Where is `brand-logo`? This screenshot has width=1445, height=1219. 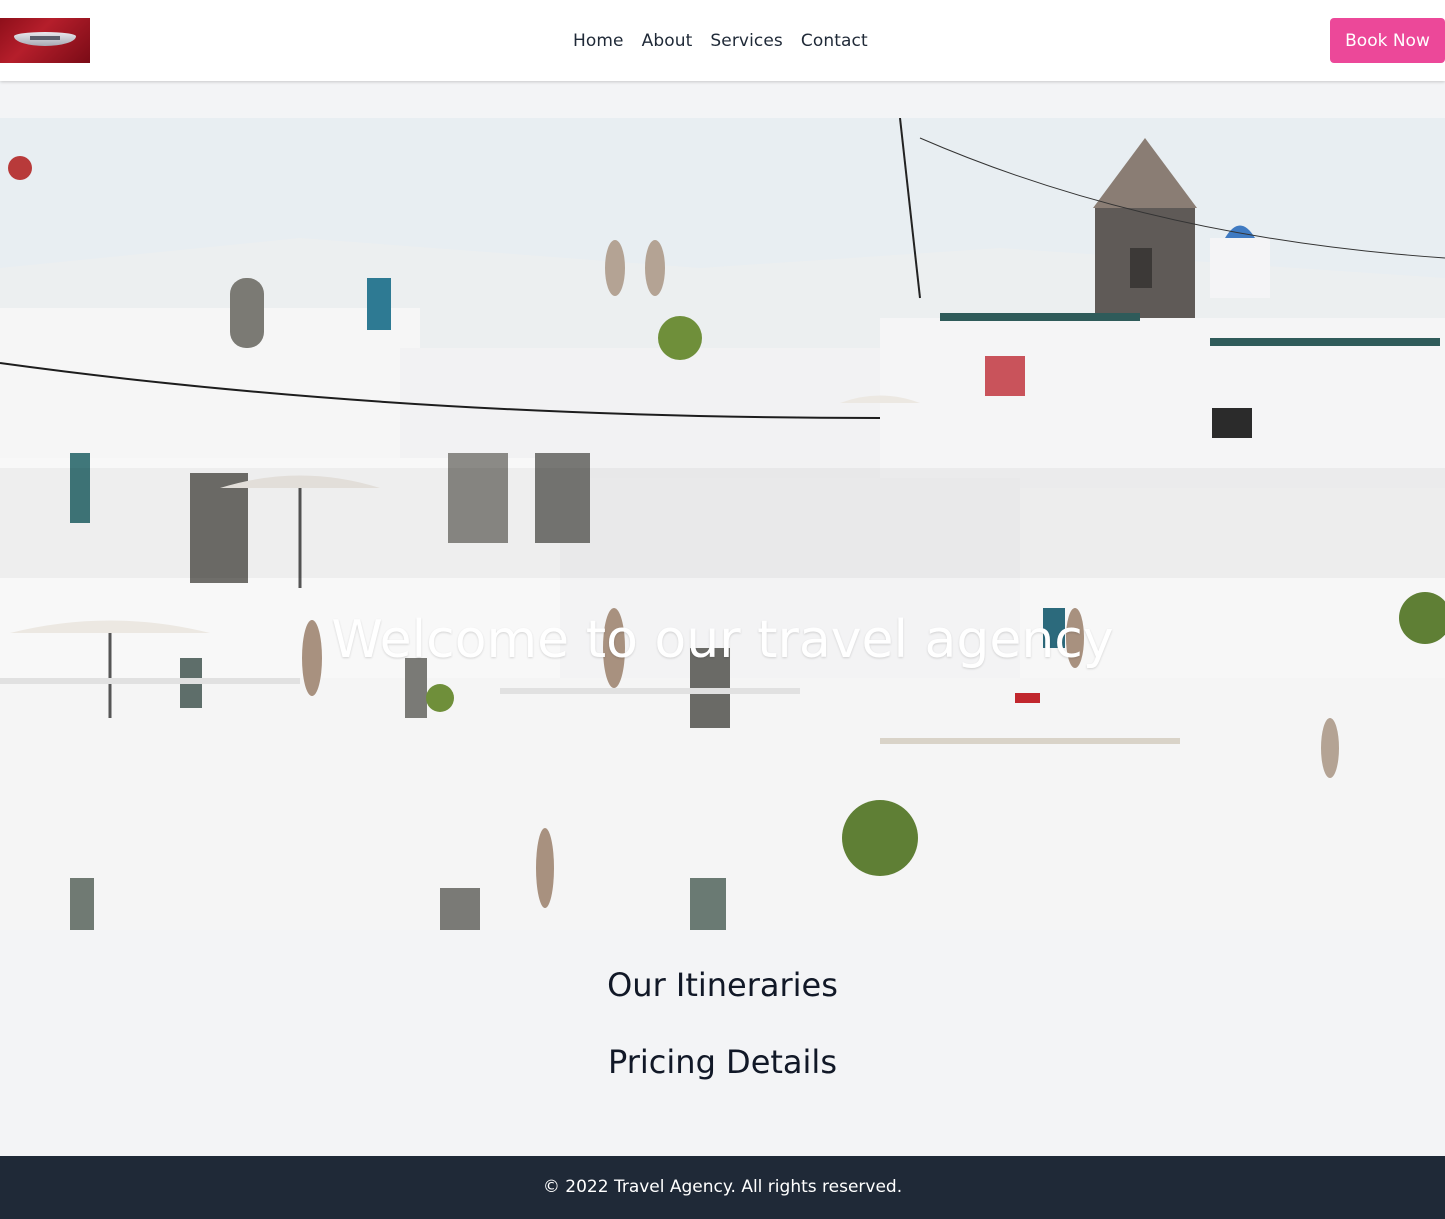 brand-logo is located at coordinates (45, 40).